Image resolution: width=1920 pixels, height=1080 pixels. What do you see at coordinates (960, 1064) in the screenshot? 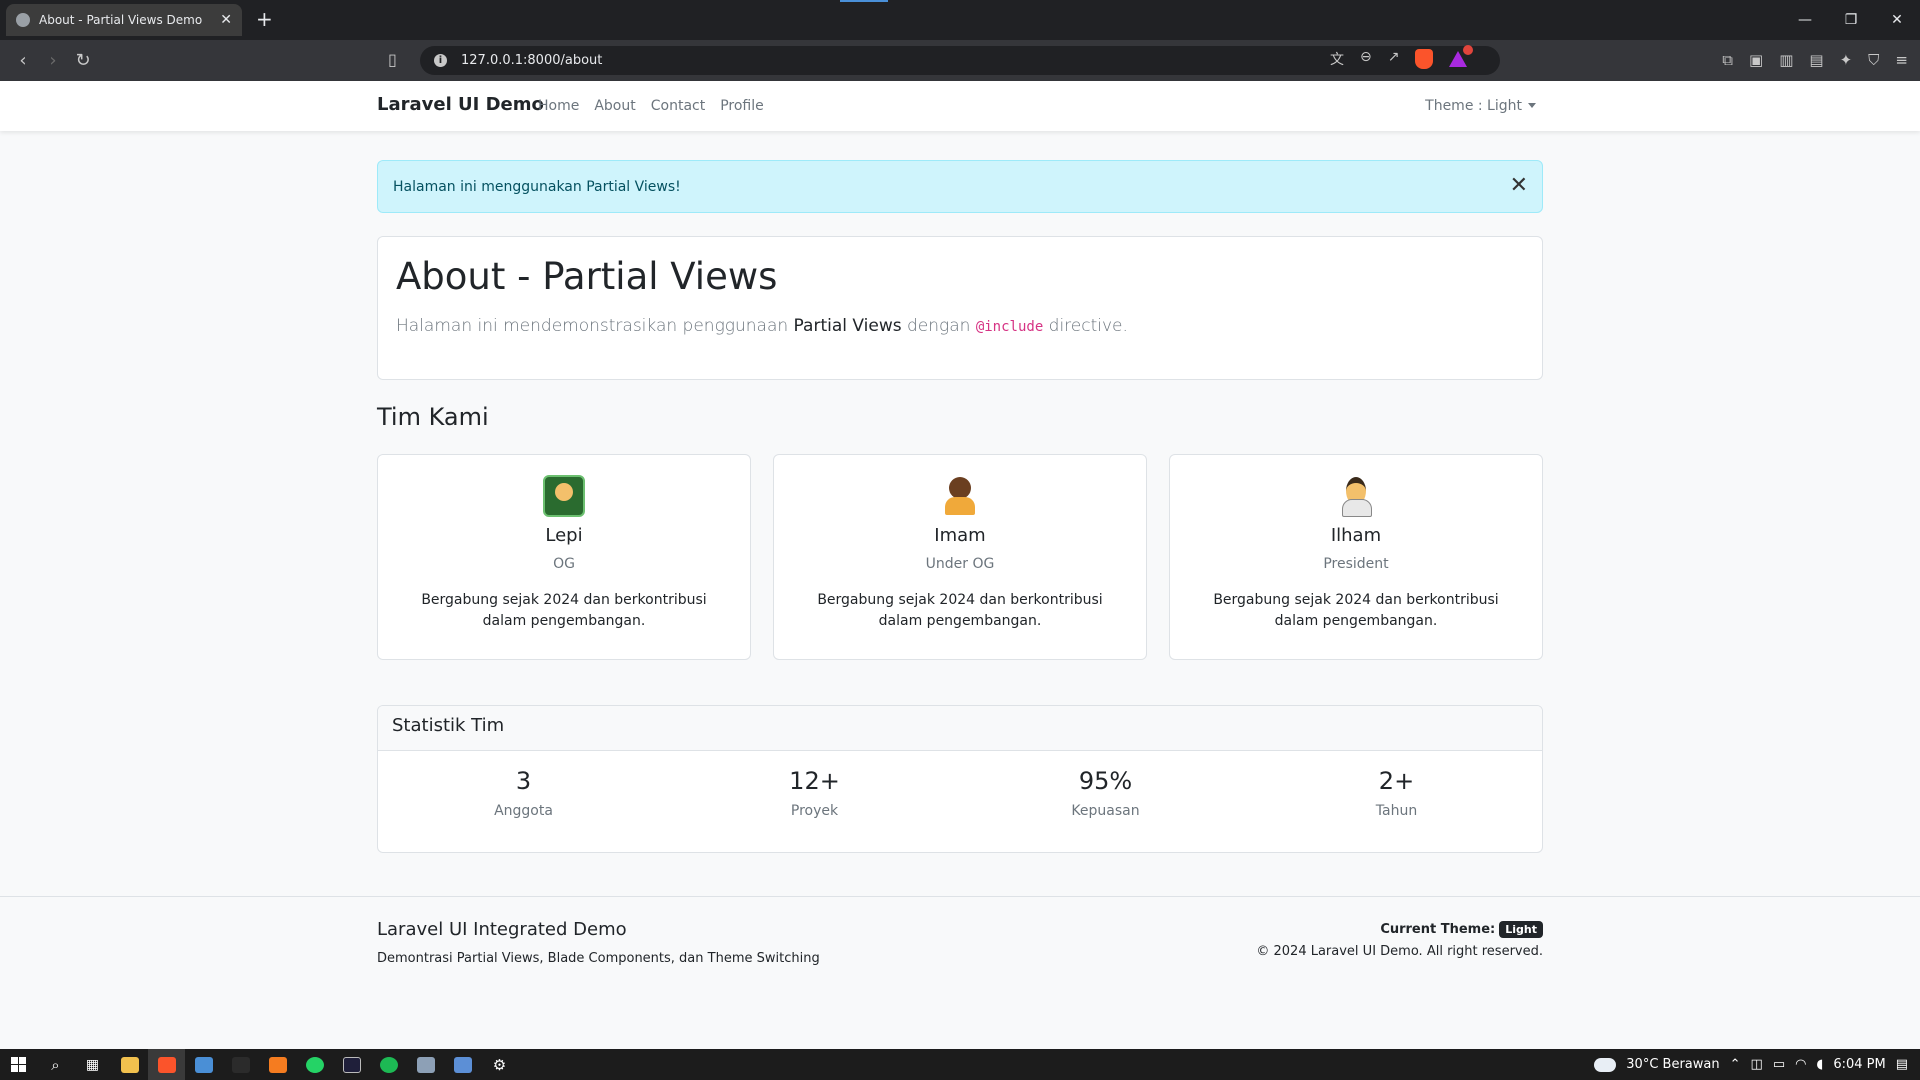
I see `os-taskbar: ⌕ ▦ ⚙ 30°C Berawan ⌃ ◫ ▭ ◠ ◖ 6:04 PM ▤` at bounding box center [960, 1064].